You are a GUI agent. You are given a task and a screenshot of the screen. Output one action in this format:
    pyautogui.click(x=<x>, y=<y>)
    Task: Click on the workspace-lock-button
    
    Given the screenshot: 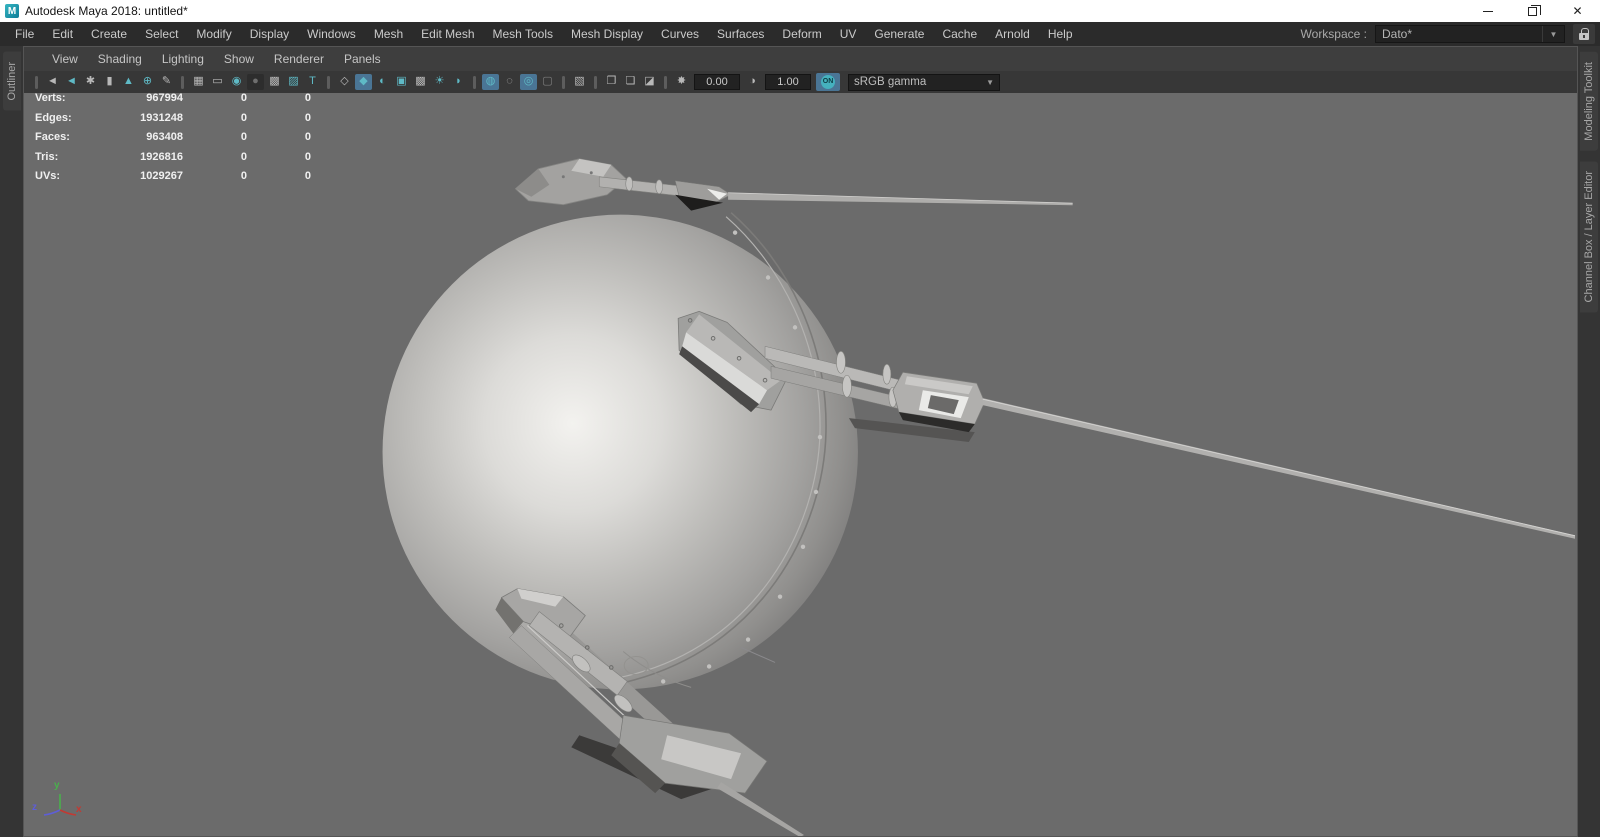 What is the action you would take?
    pyautogui.click(x=1584, y=34)
    